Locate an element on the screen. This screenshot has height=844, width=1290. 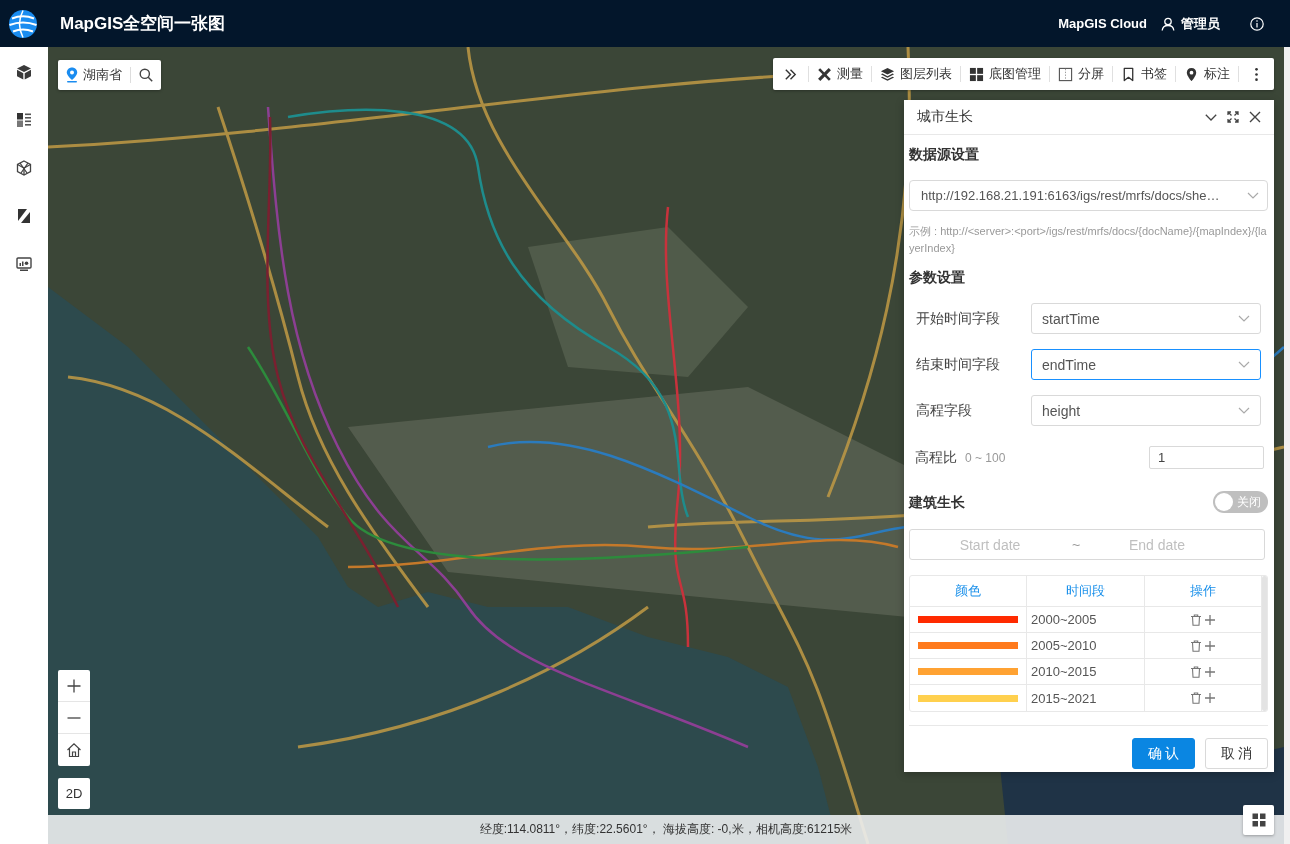
split-screen-button: 分屏 is located at coordinates (1081, 74).